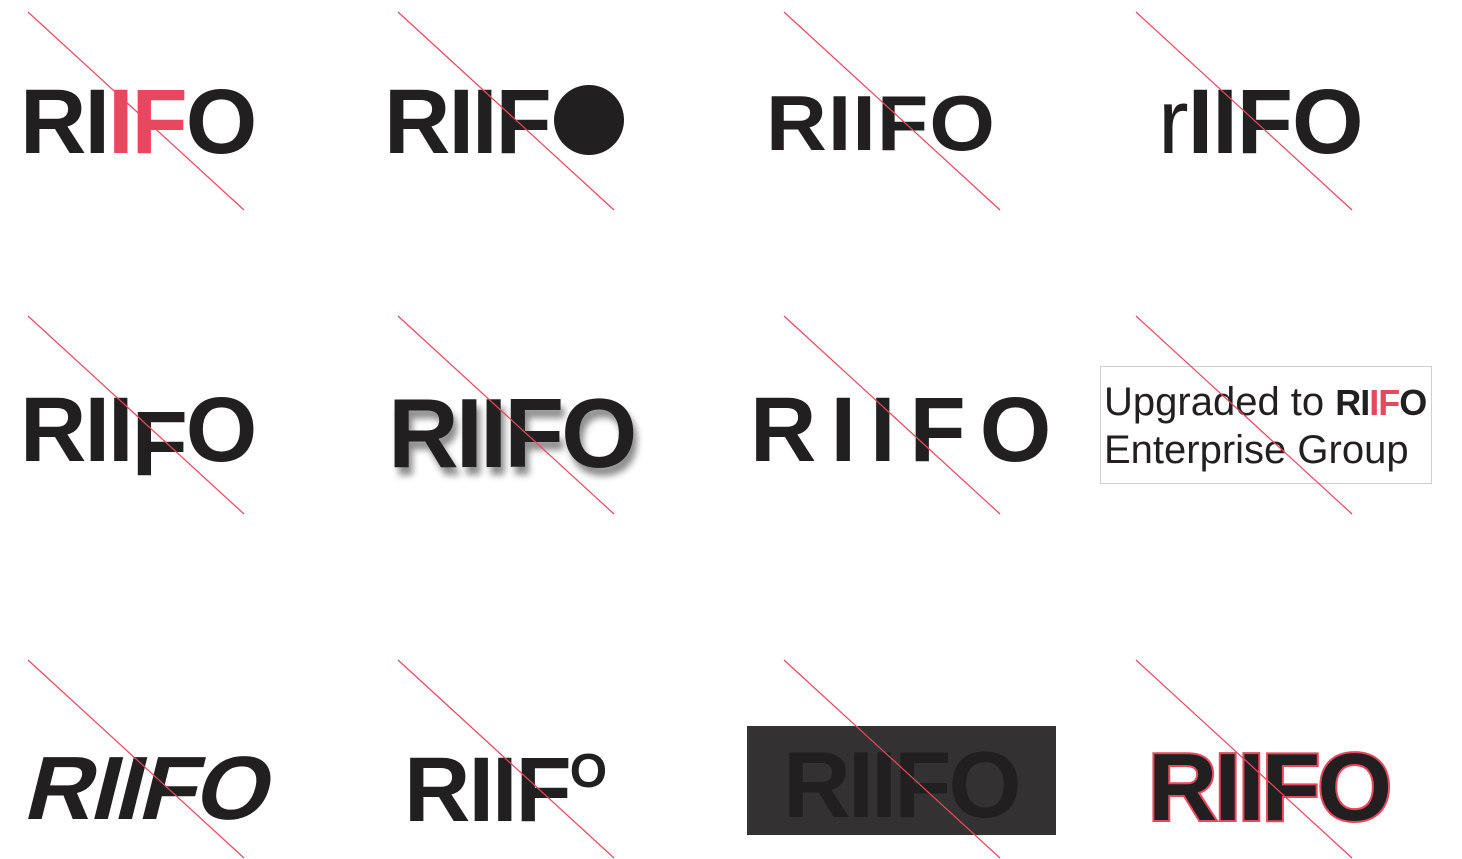 This screenshot has width=1462, height=859. I want to click on inline-text-line-1: Upgraded to RIIFO, so click(1265, 402).